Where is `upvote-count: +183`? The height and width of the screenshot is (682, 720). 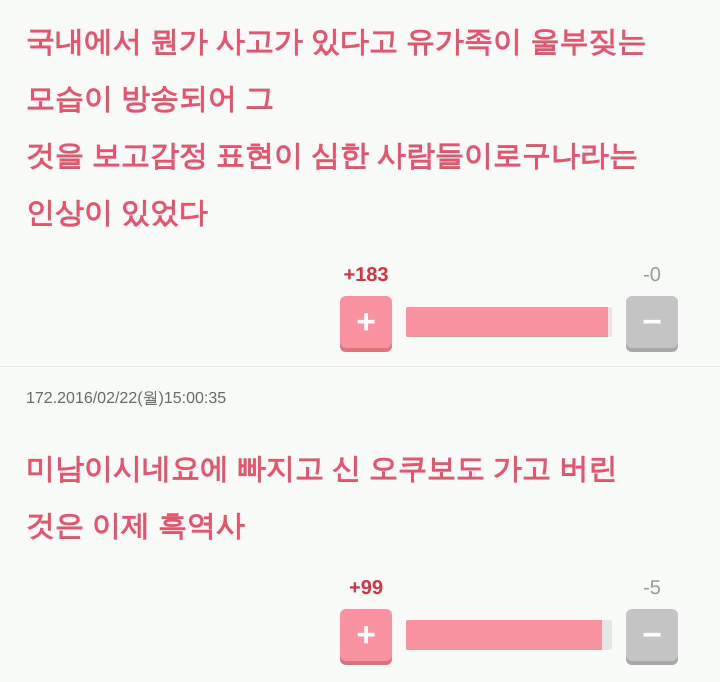 upvote-count: +183 is located at coordinates (366, 275).